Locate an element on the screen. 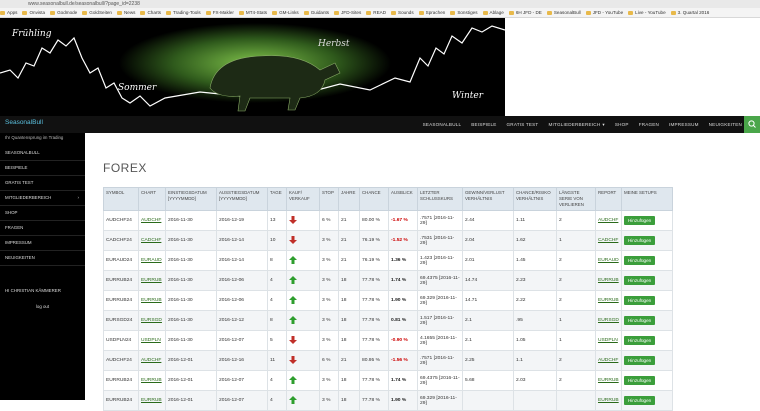  chance-cell: 77.78 % is located at coordinates (374, 280).